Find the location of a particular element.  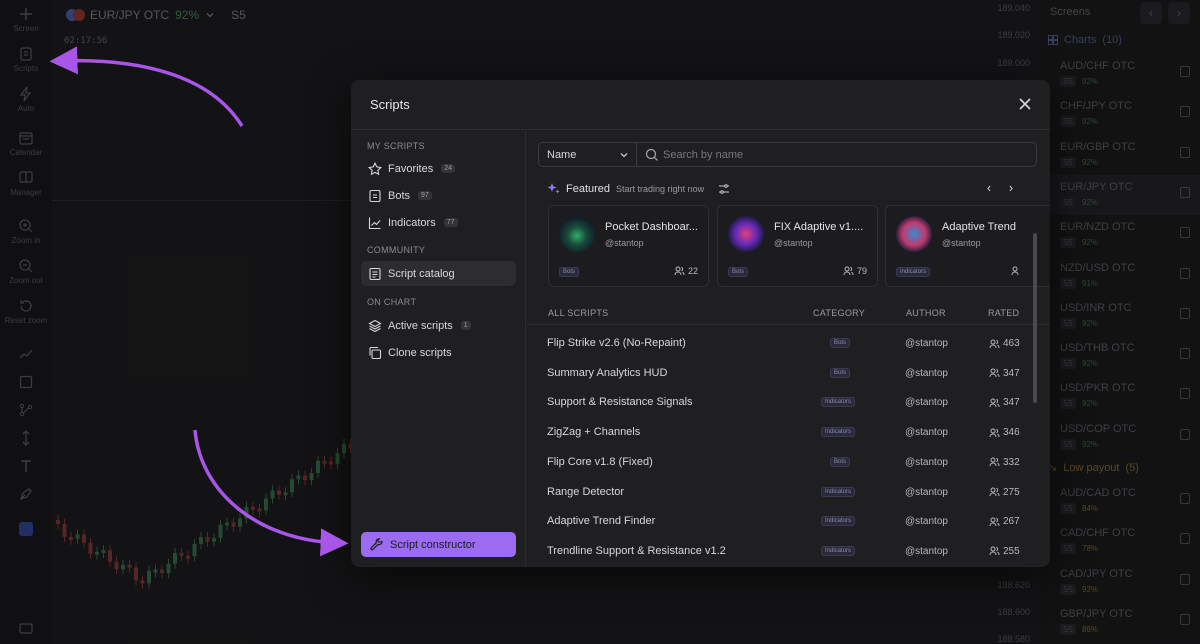

users-icon is located at coordinates (994, 402).